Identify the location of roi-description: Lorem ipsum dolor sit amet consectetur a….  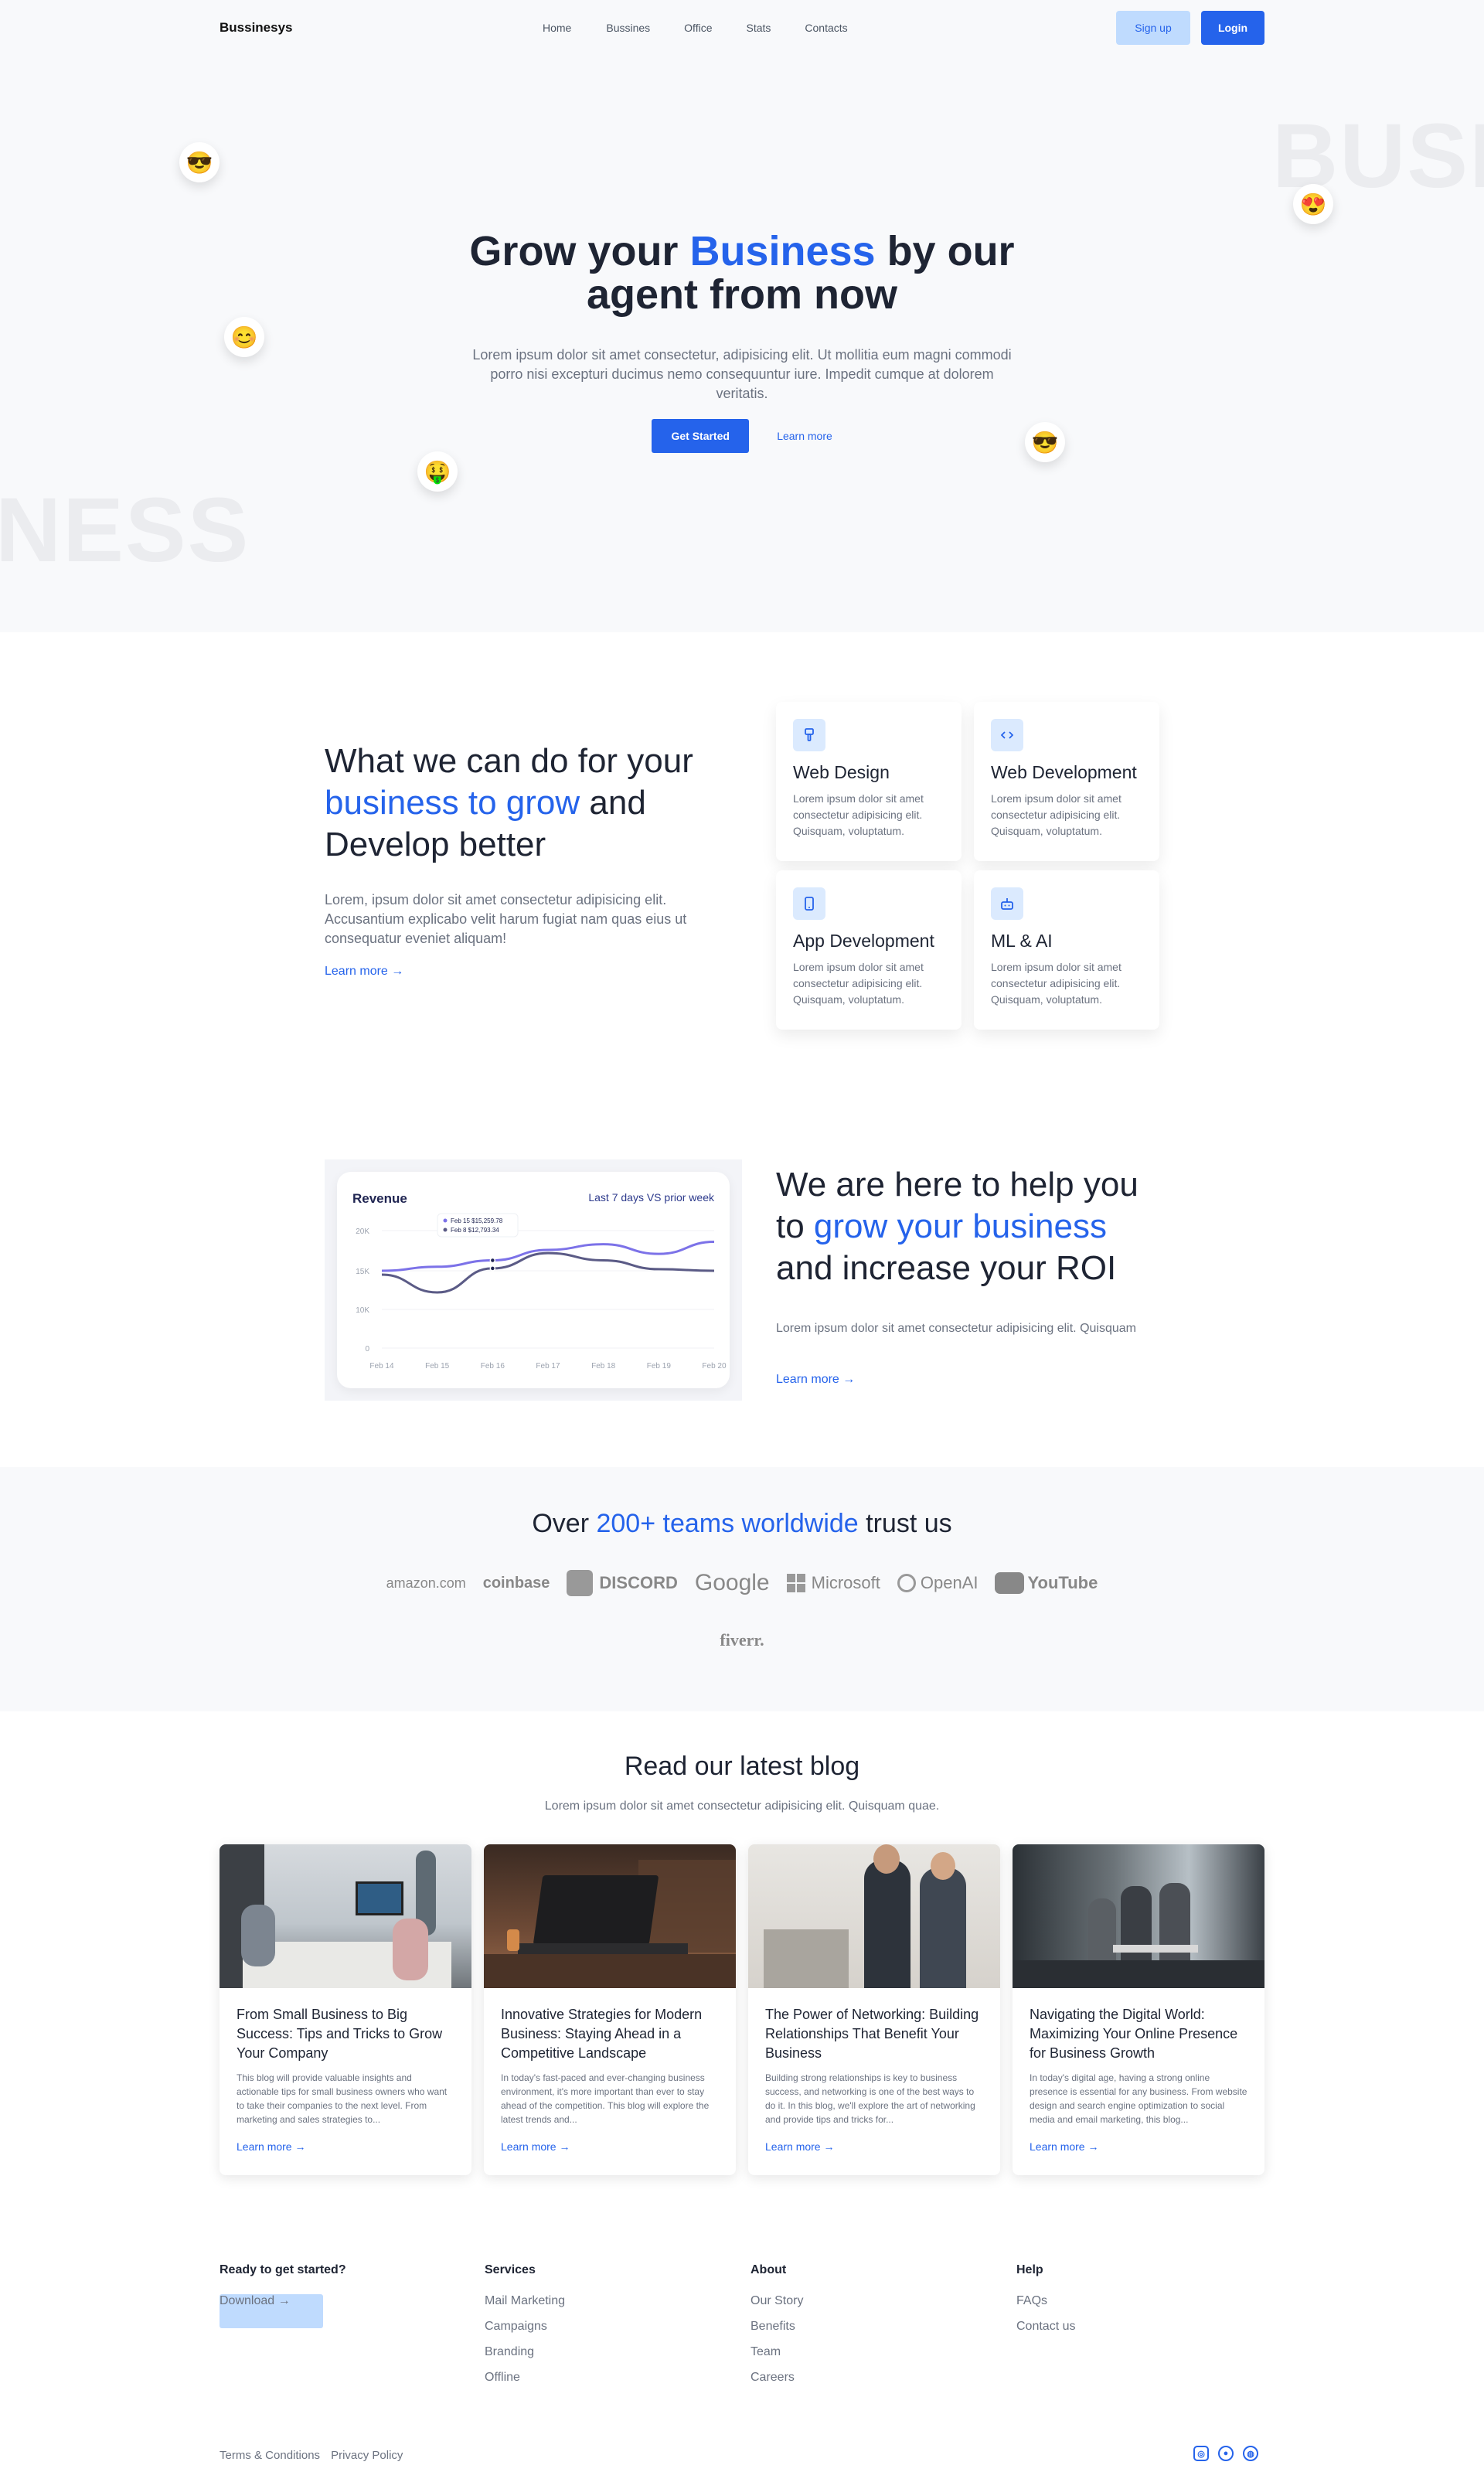
(956, 1328).